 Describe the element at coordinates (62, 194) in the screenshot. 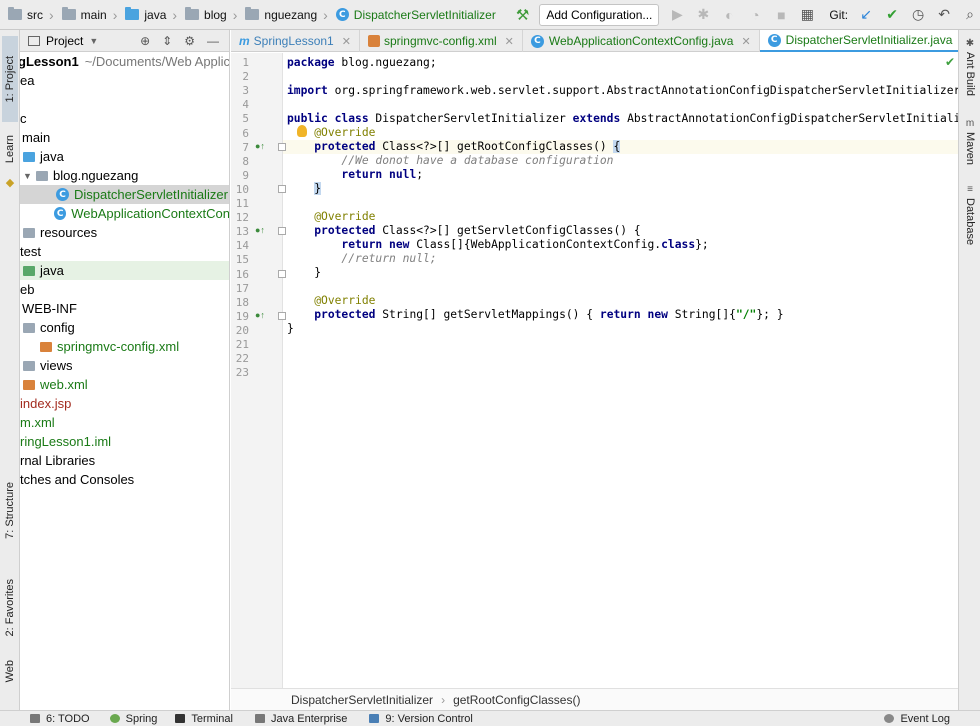

I see `class-icon: C` at that location.